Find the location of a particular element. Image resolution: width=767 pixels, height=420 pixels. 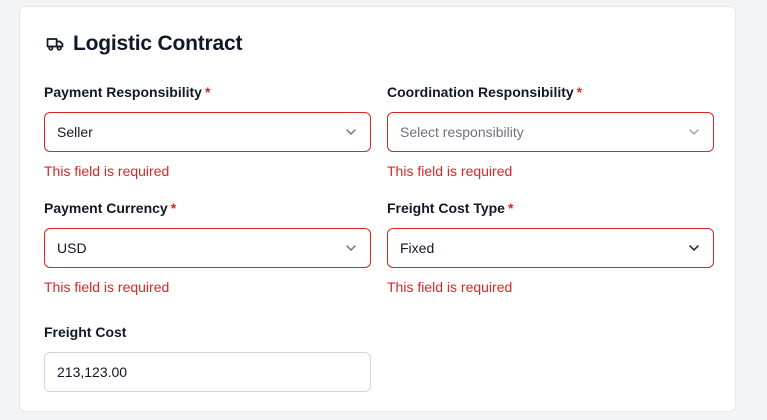

payment-responsibility-value: Seller is located at coordinates (75, 132).